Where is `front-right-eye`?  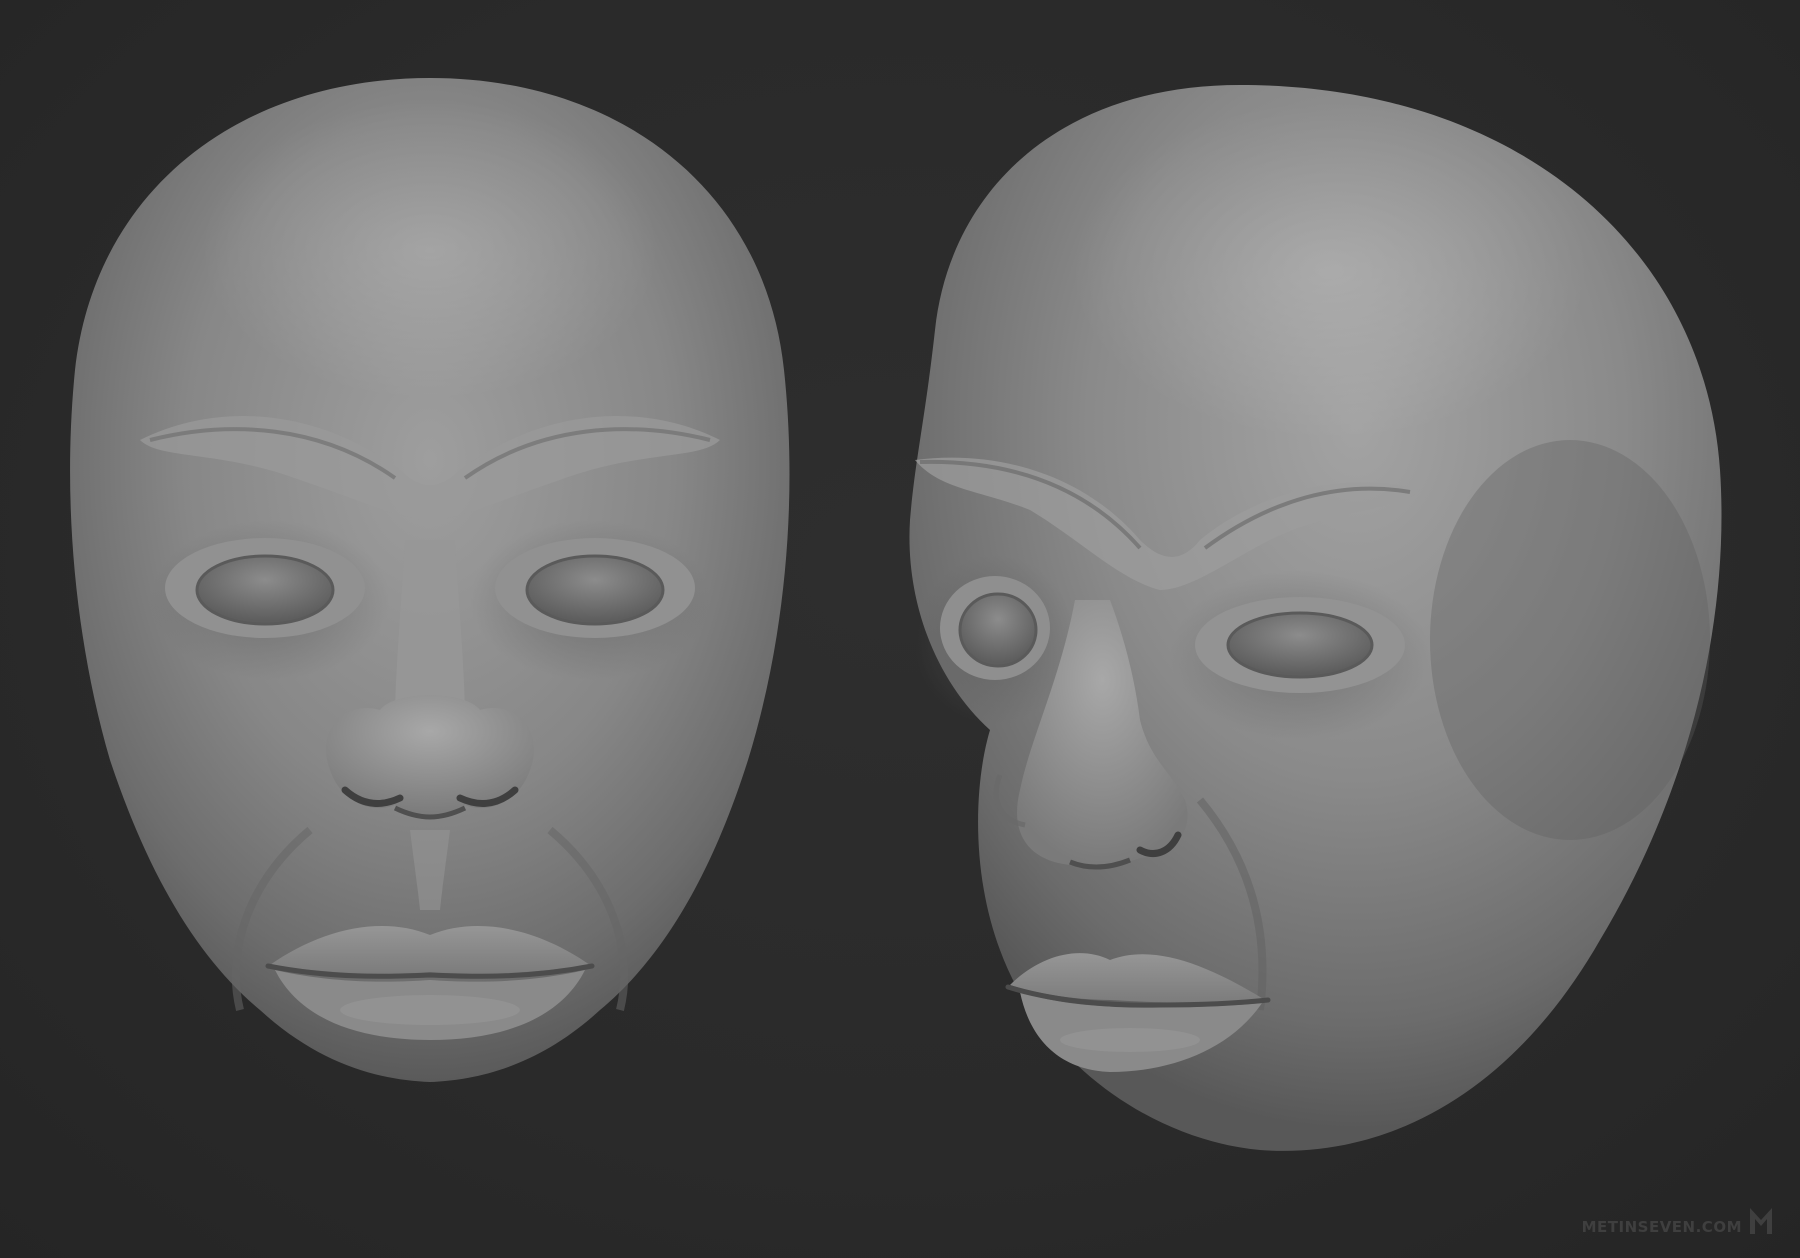
front-right-eye is located at coordinates (595, 590).